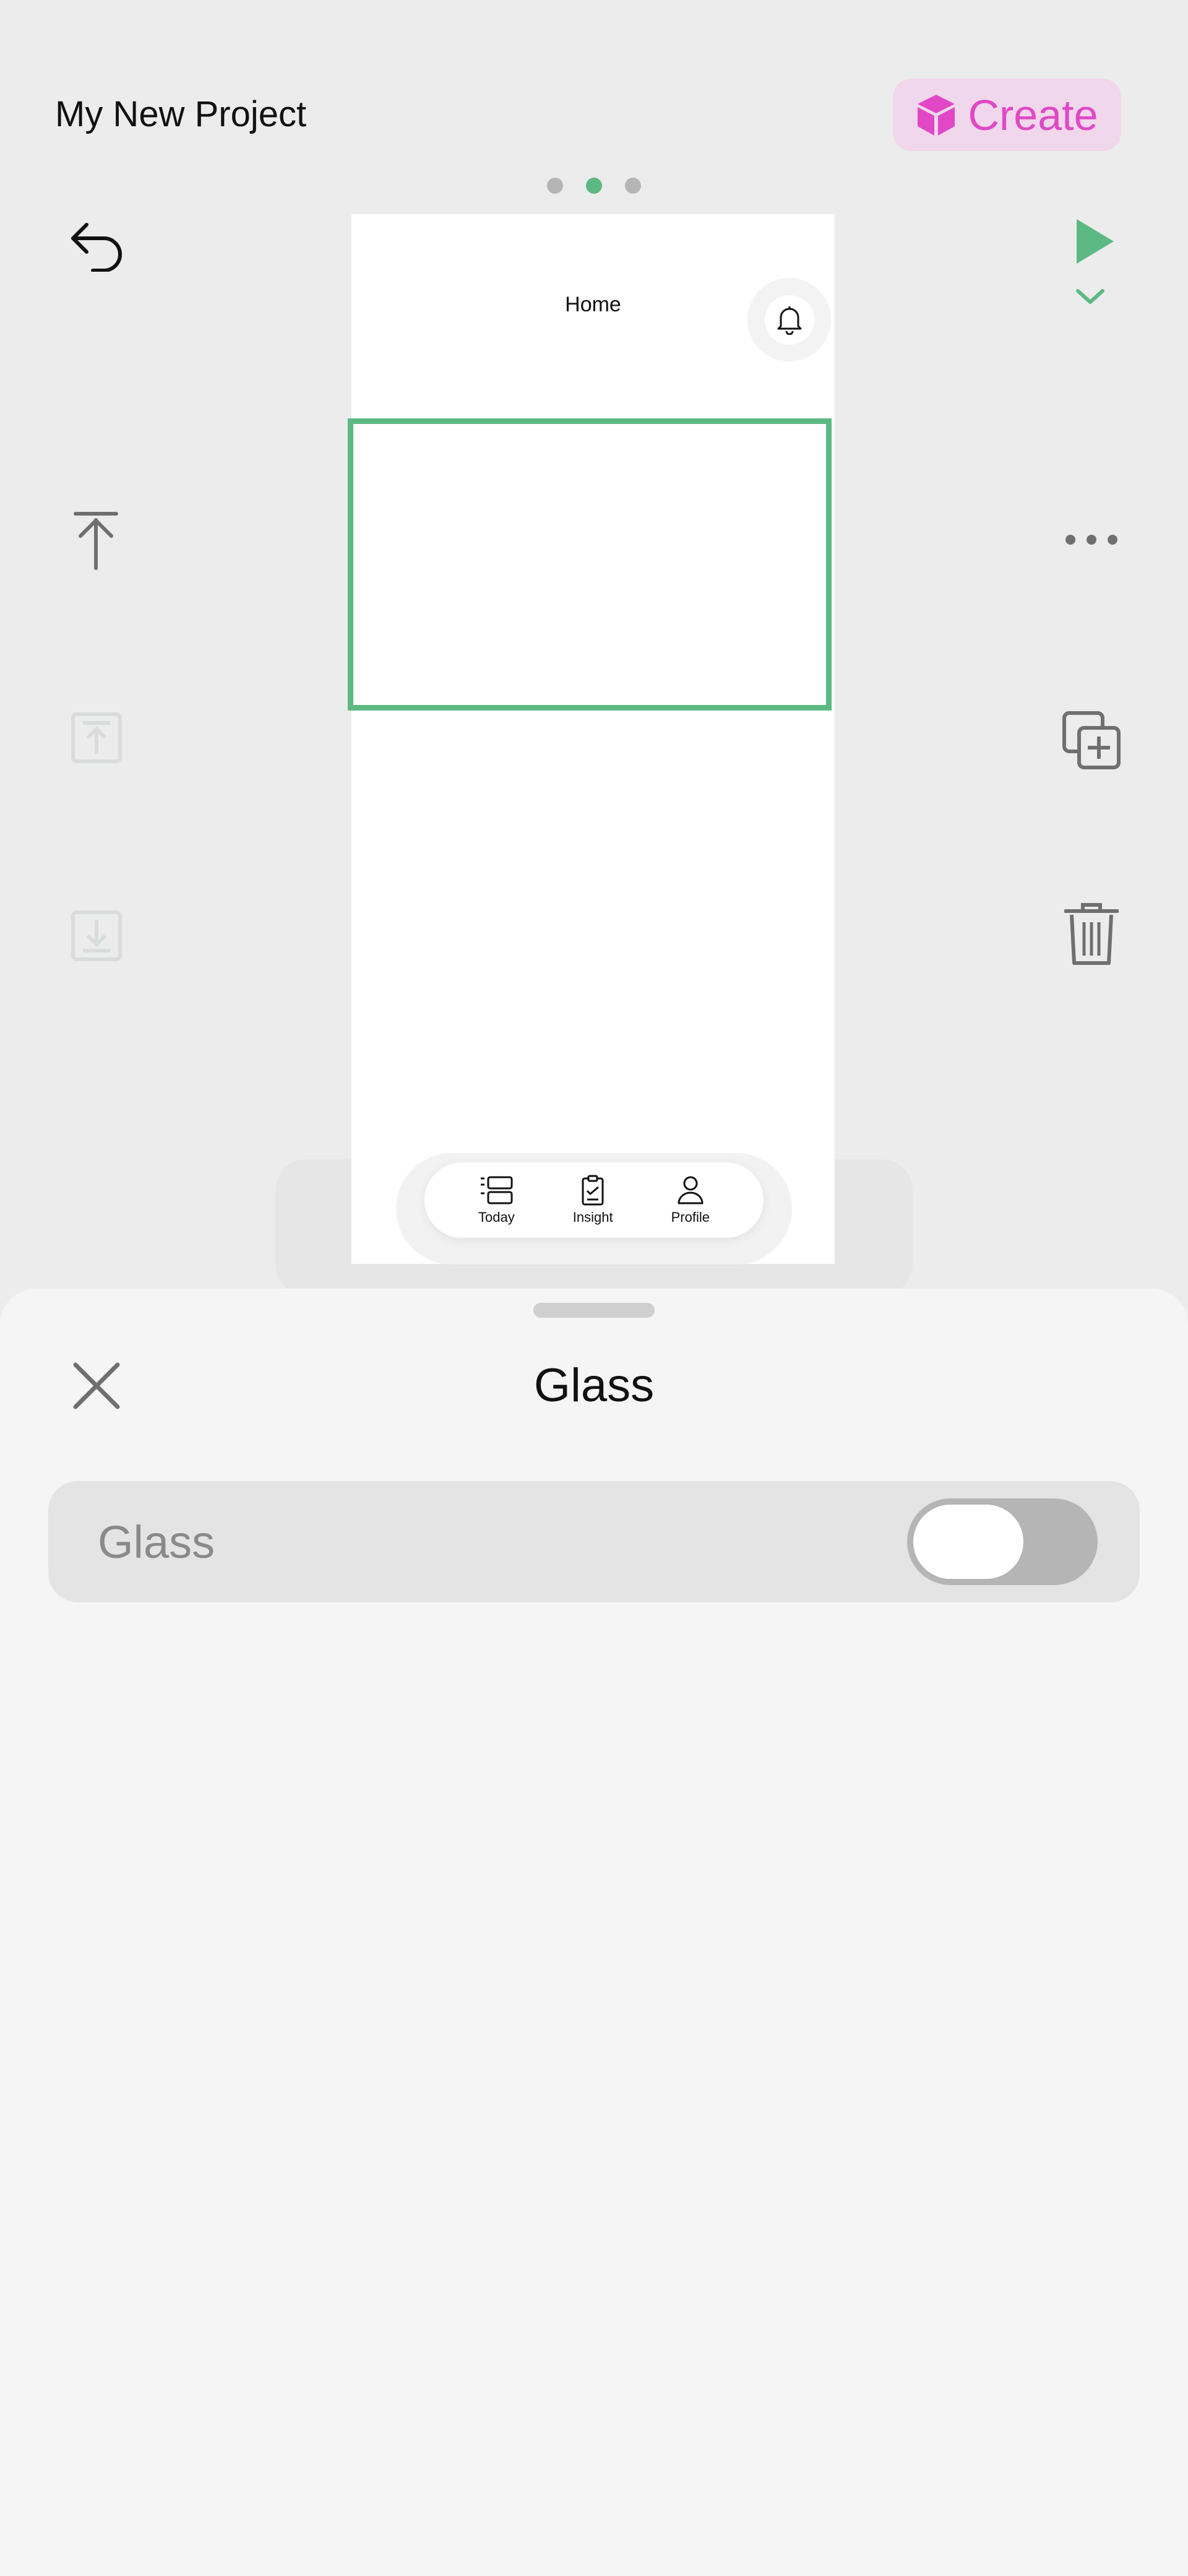 The height and width of the screenshot is (2576, 1188). Describe the element at coordinates (691, 1190) in the screenshot. I see `person-icon` at that location.